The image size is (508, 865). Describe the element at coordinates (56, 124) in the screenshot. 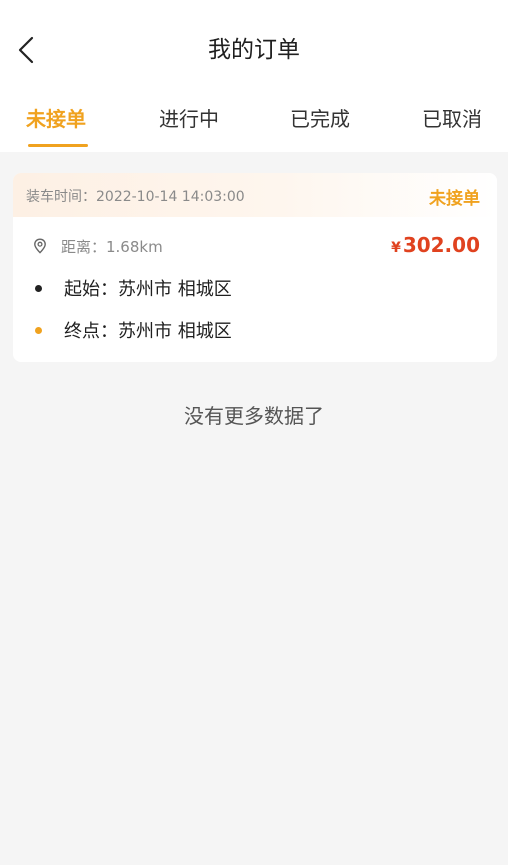

I see `tab-pending: 未接单` at that location.